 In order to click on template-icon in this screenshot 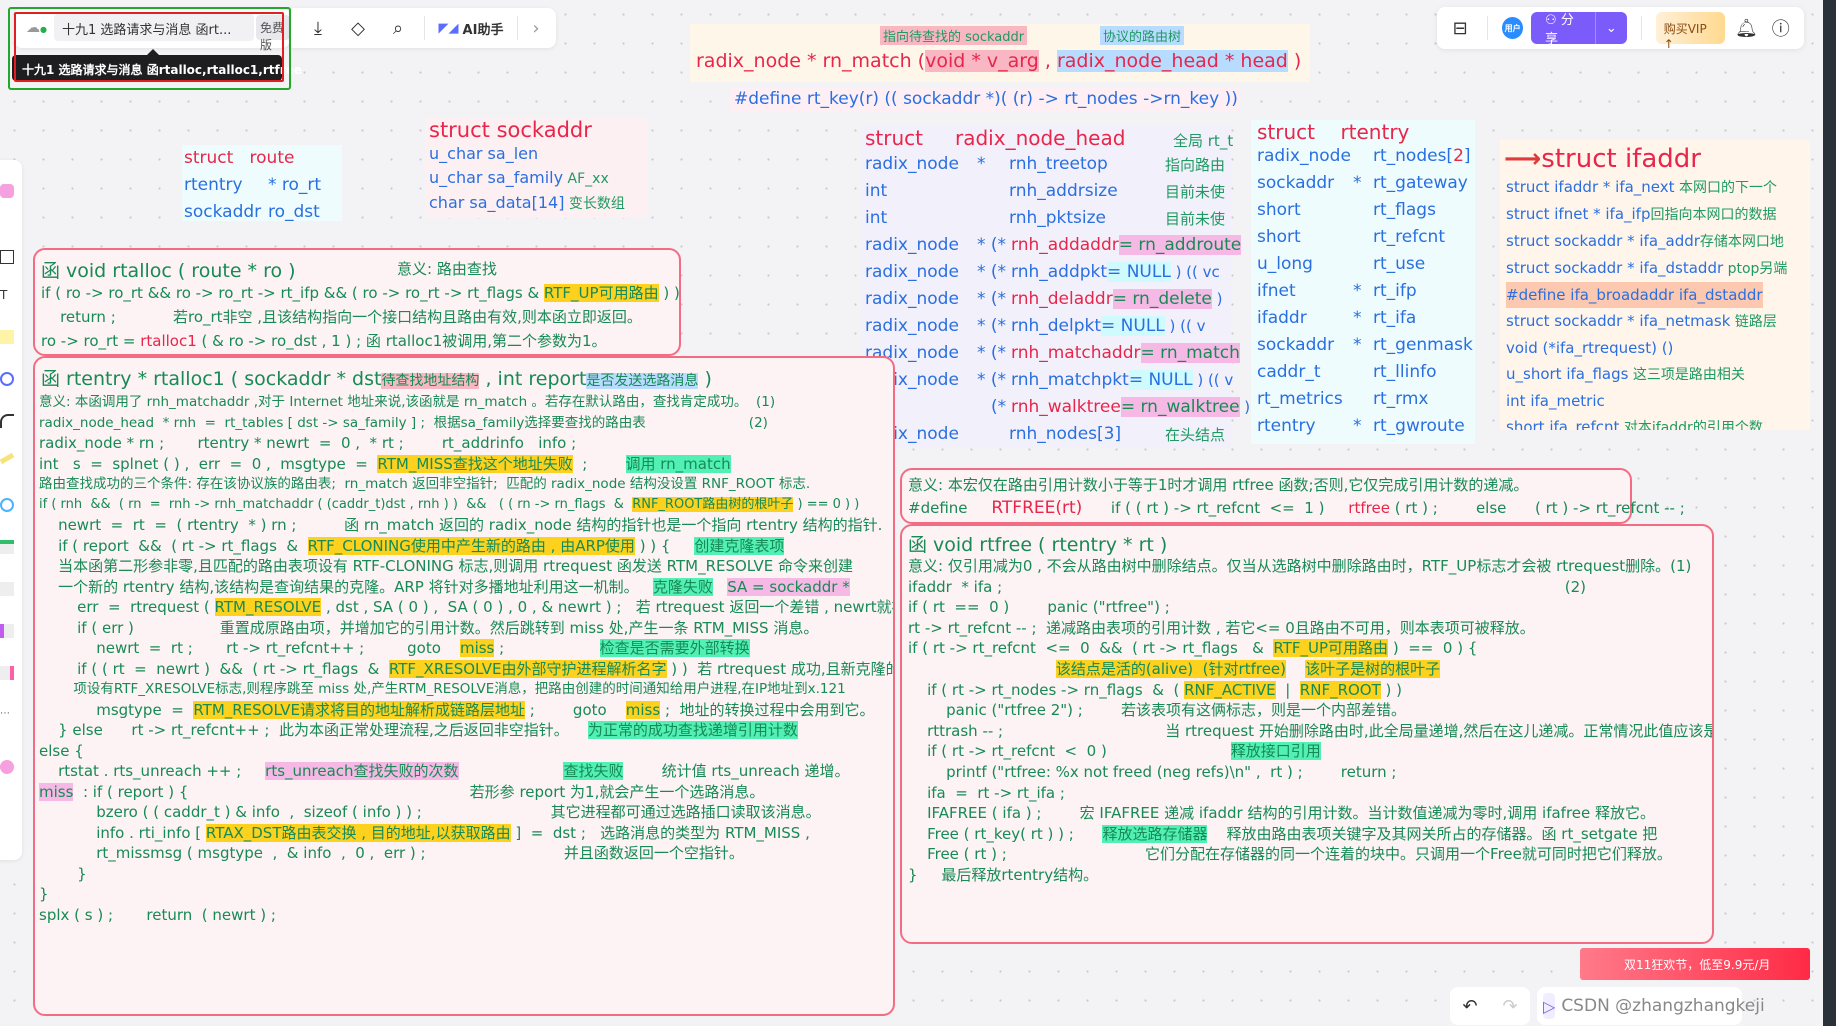, I will do `click(7, 191)`.